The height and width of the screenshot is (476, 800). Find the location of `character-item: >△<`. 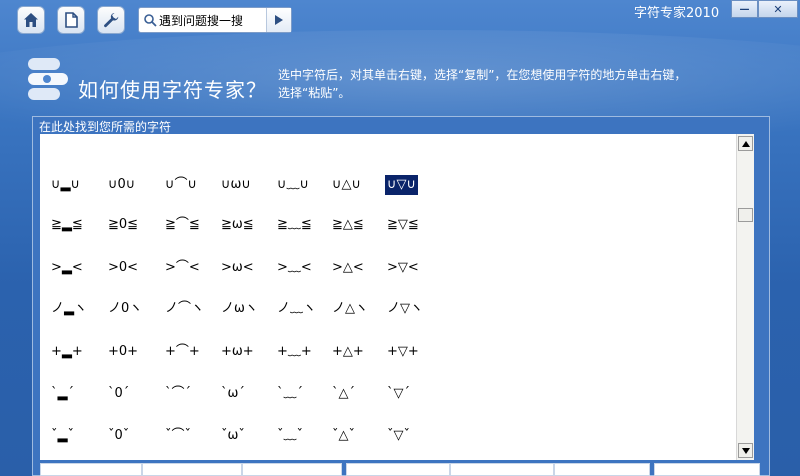

character-item: >△< is located at coordinates (348, 268).